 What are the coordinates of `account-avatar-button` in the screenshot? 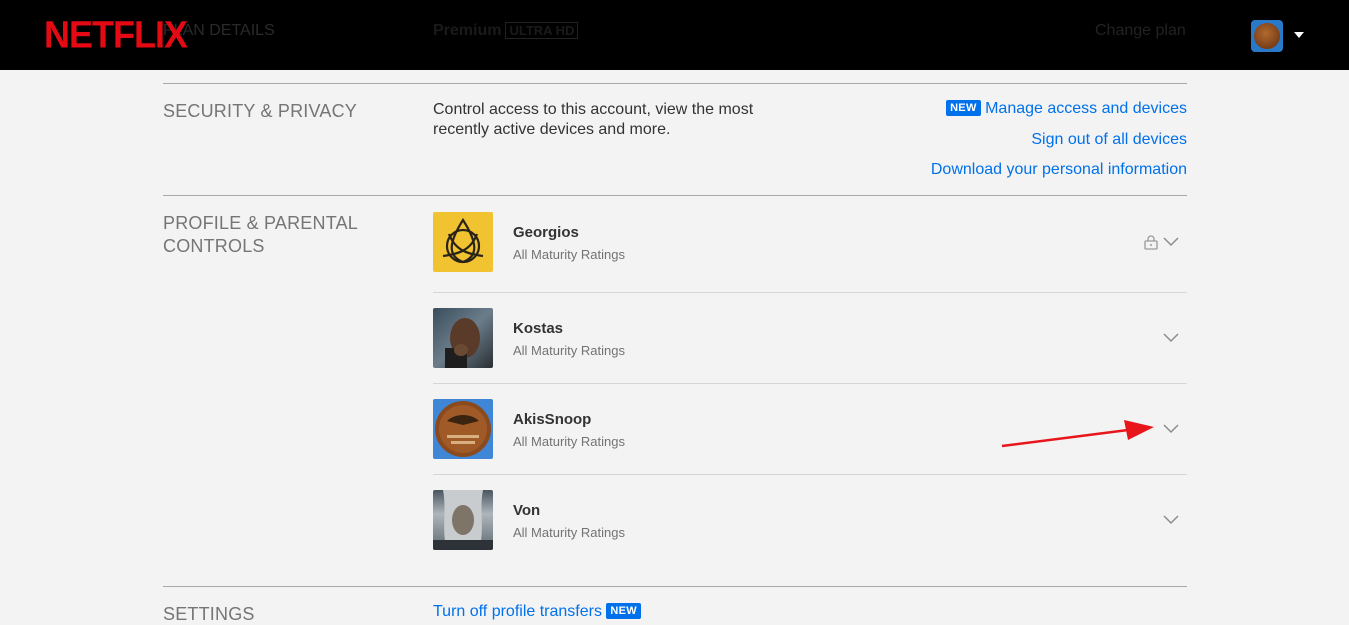 It's located at (1267, 36).